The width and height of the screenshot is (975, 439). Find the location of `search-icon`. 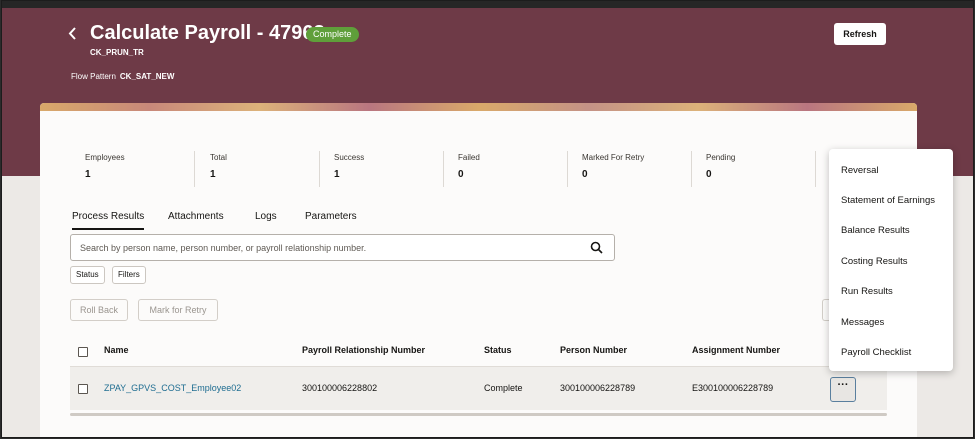

search-icon is located at coordinates (596, 247).